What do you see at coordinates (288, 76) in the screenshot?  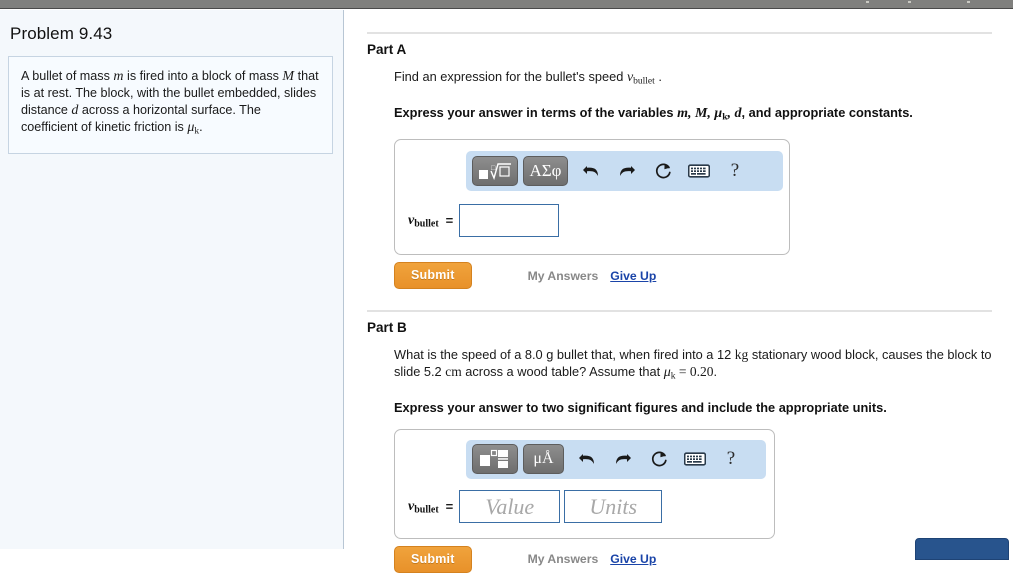 I see `var-M: M` at bounding box center [288, 76].